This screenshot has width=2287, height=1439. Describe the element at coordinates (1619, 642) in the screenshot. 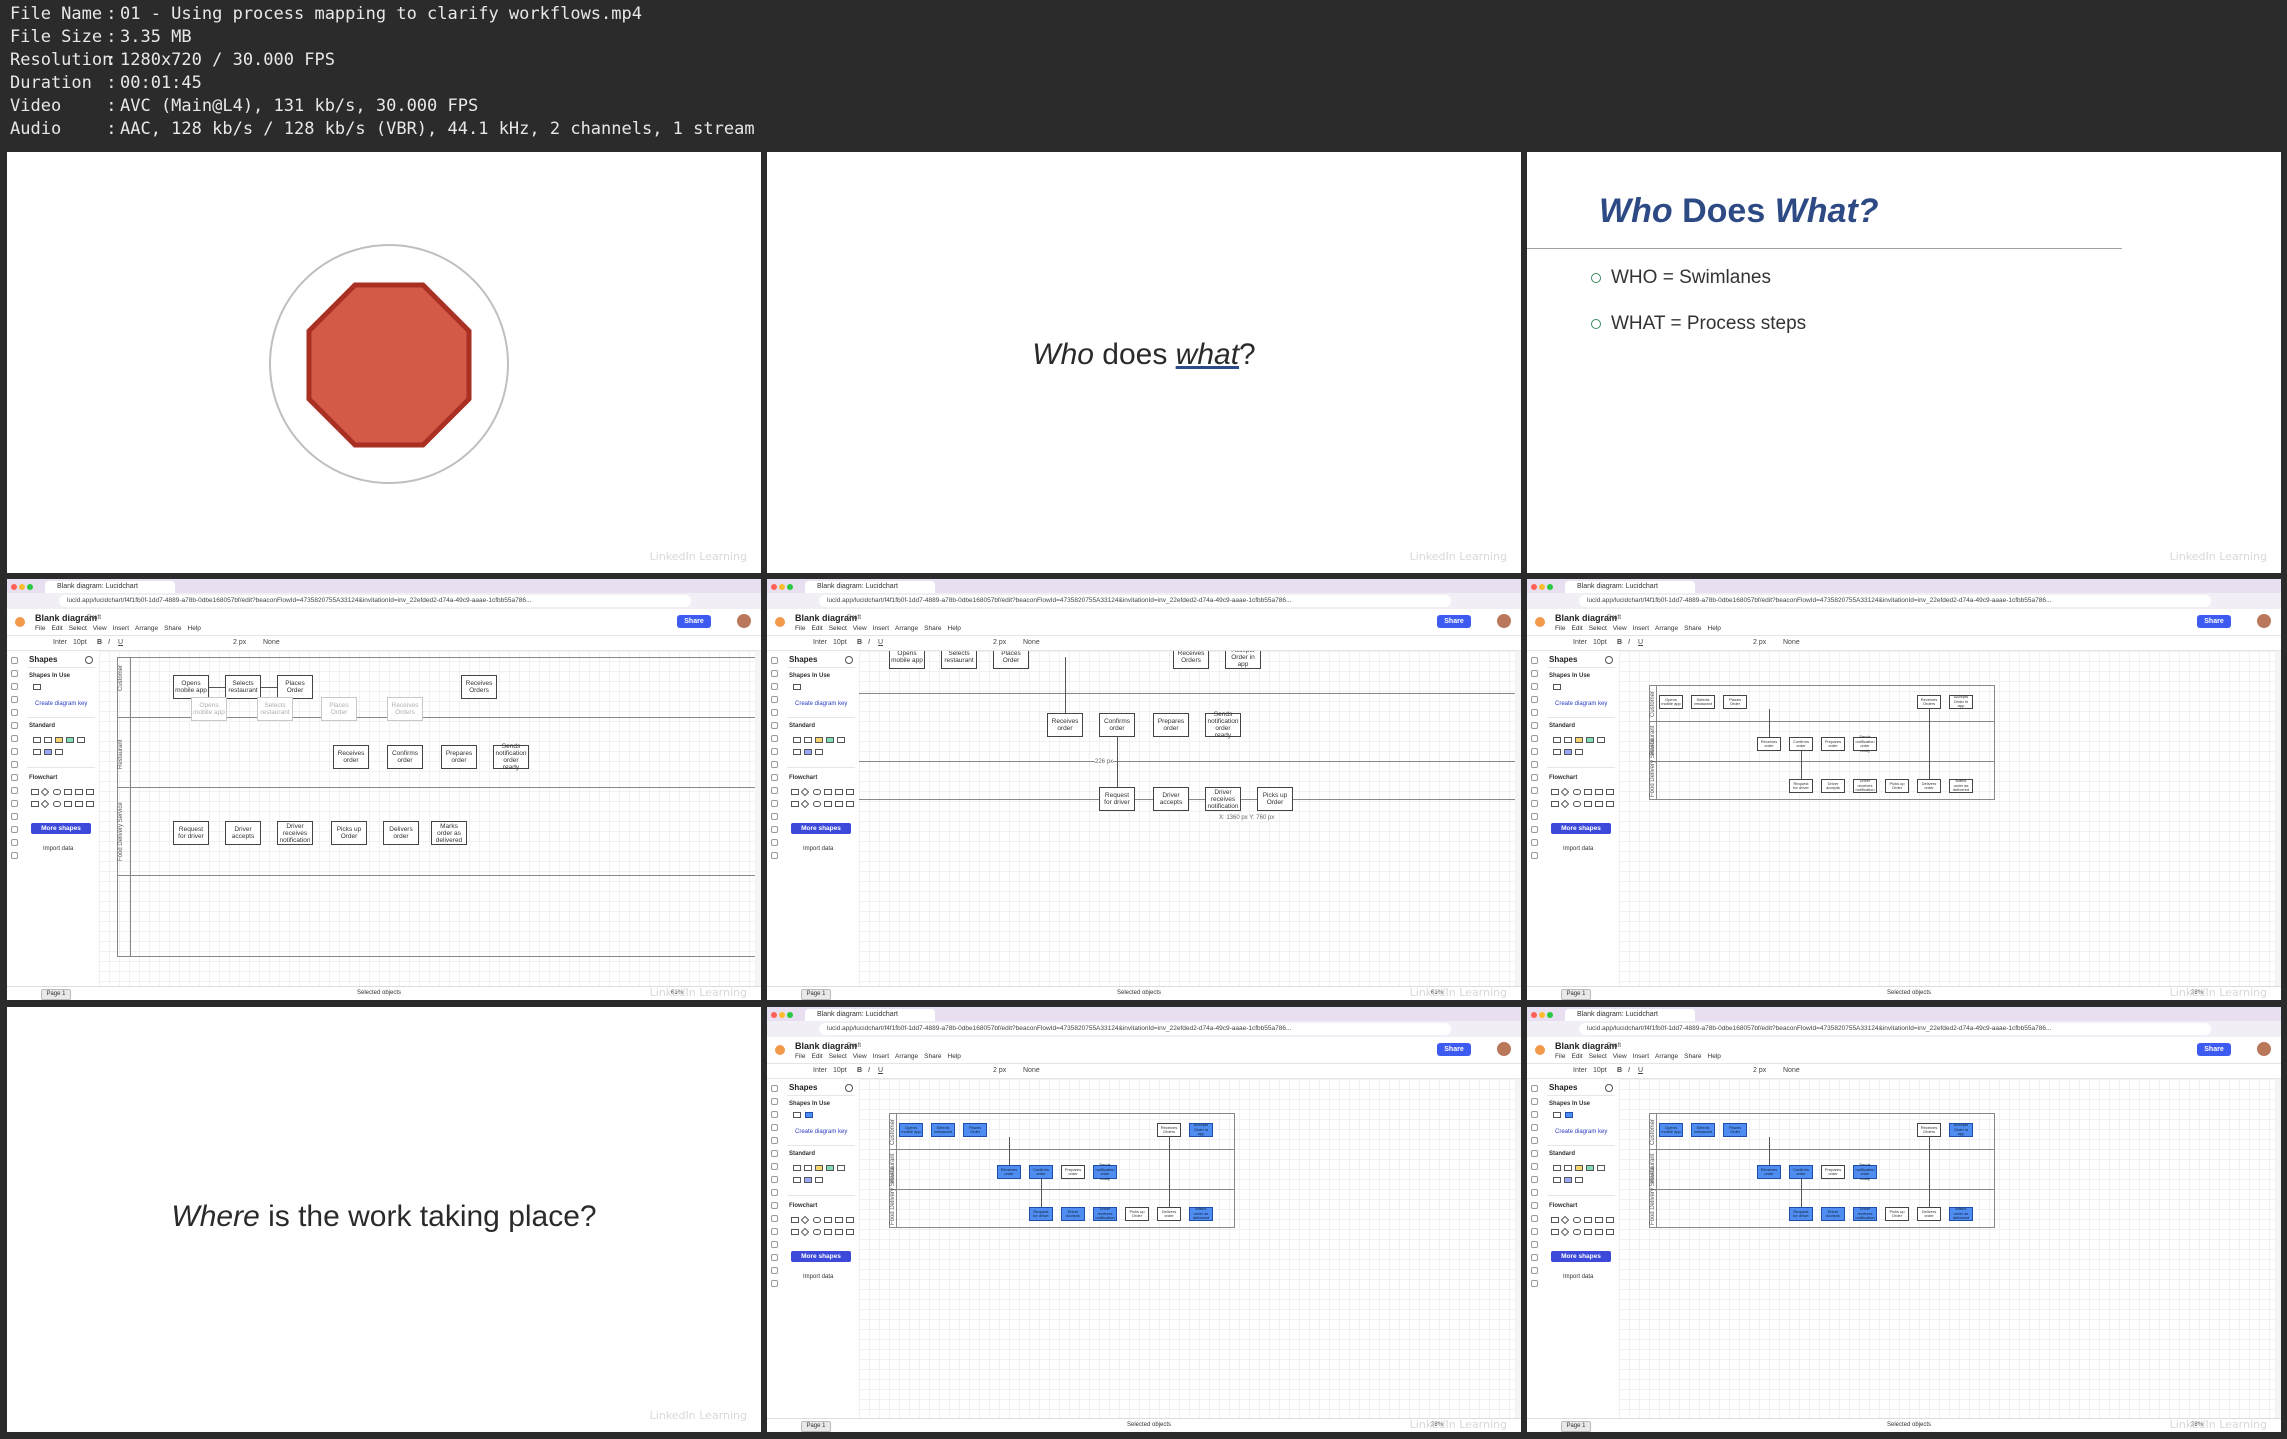

I see `bold-button: B` at that location.